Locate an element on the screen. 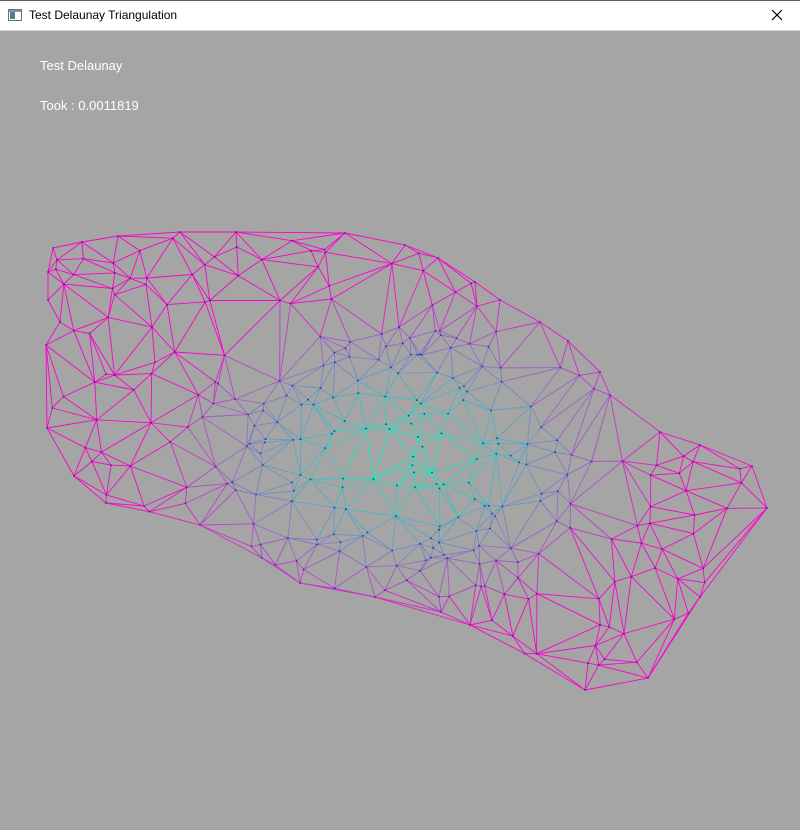 The width and height of the screenshot is (800, 830). title-bar: Test Delaunay Triangulation is located at coordinates (400, 15).